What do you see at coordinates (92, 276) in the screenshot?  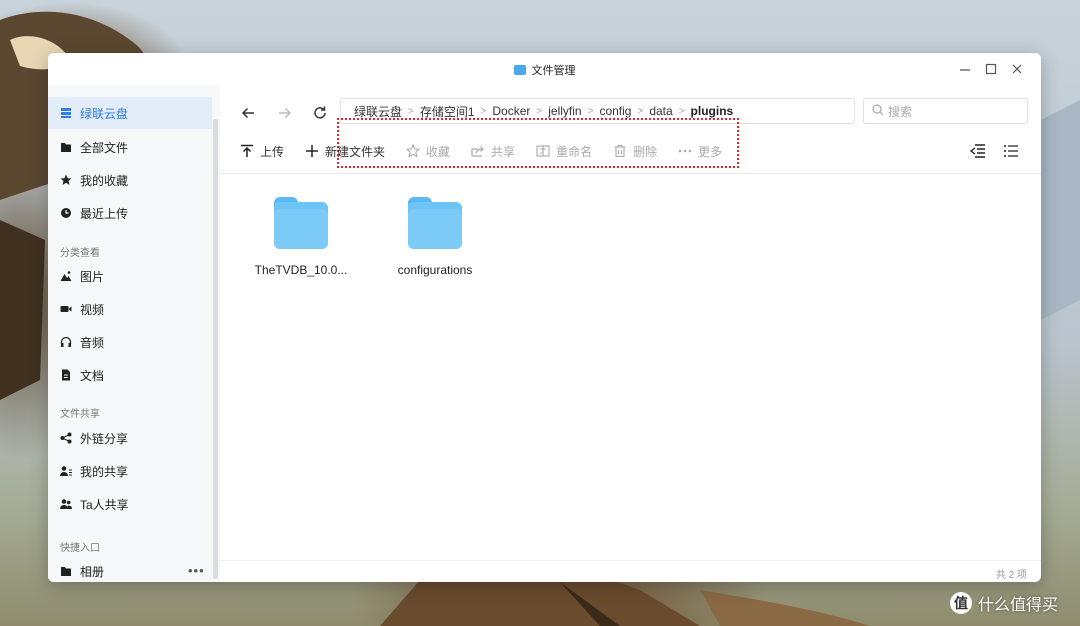 I see `sidebar-item-label: 图片` at bounding box center [92, 276].